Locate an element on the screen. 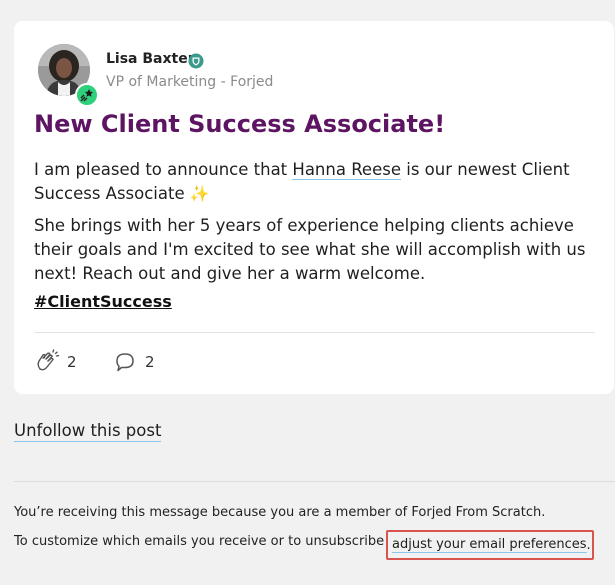 The image size is (615, 585). unfollow-post-link: Unfollow this post is located at coordinates (88, 431).